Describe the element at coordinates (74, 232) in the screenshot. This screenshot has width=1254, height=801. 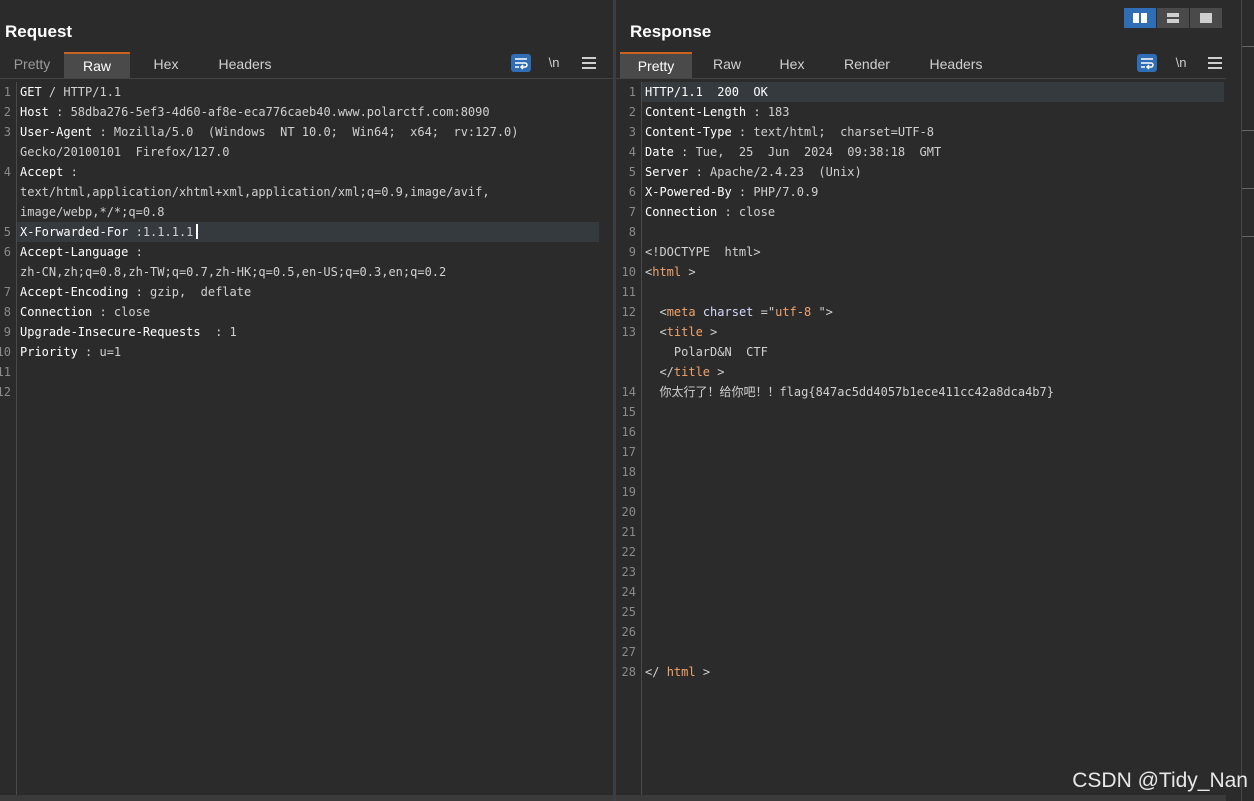
I see `request-header-name: X-Forwarded-For` at that location.